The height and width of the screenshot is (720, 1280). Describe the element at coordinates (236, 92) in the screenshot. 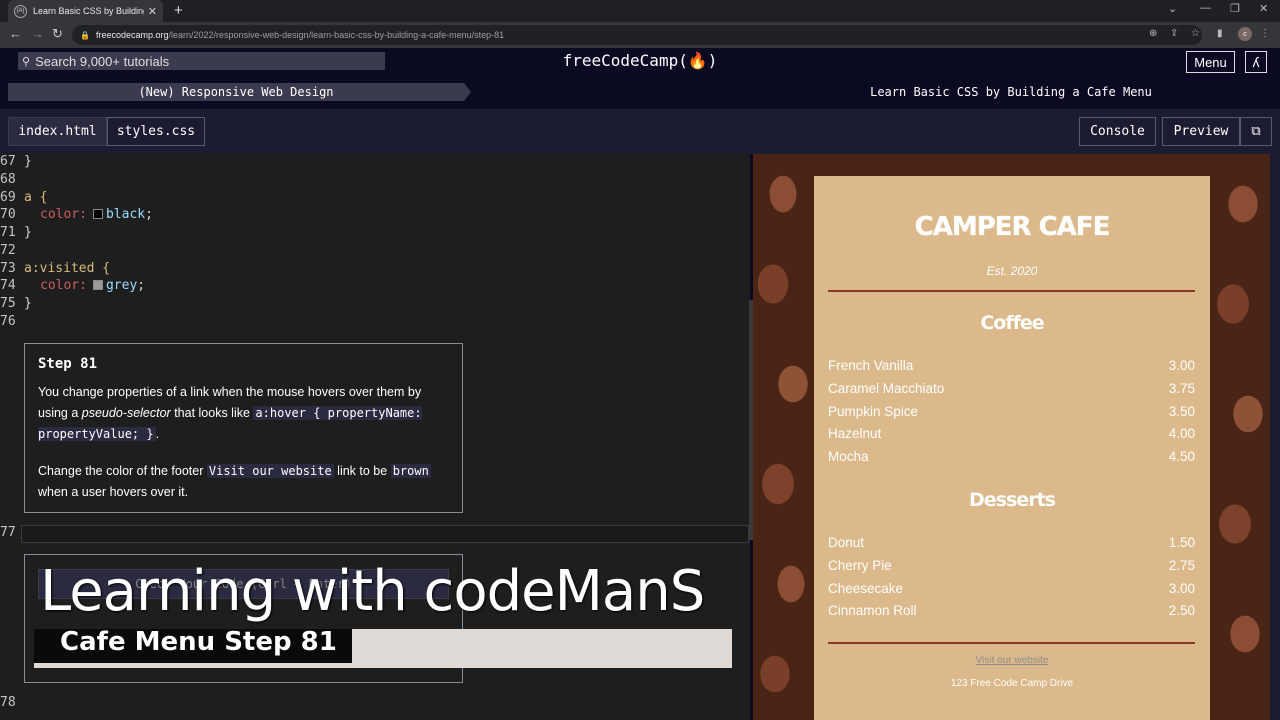

I see `breadcrumb-superblock: (New) Responsive Web Design` at that location.